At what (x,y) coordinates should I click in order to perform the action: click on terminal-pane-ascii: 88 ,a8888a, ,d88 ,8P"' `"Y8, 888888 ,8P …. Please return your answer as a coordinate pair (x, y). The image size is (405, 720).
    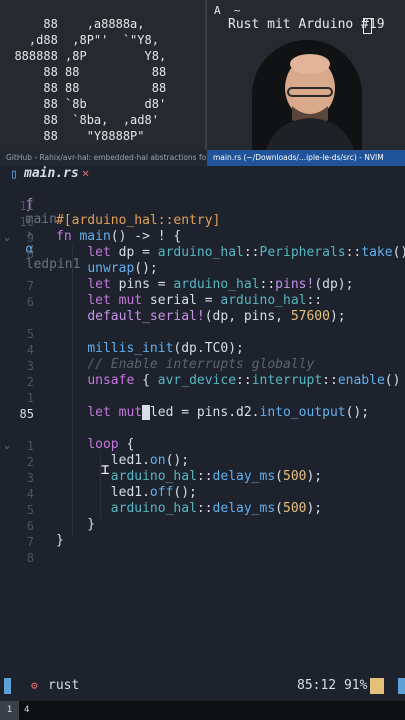
    Looking at the image, I should click on (102, 75).